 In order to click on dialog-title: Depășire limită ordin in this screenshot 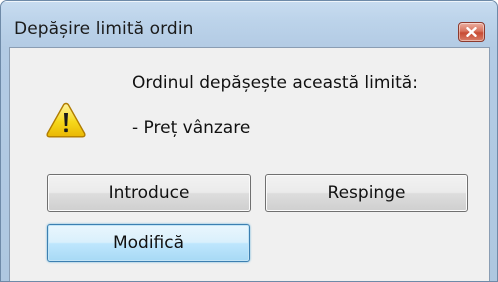, I will do `click(104, 29)`.